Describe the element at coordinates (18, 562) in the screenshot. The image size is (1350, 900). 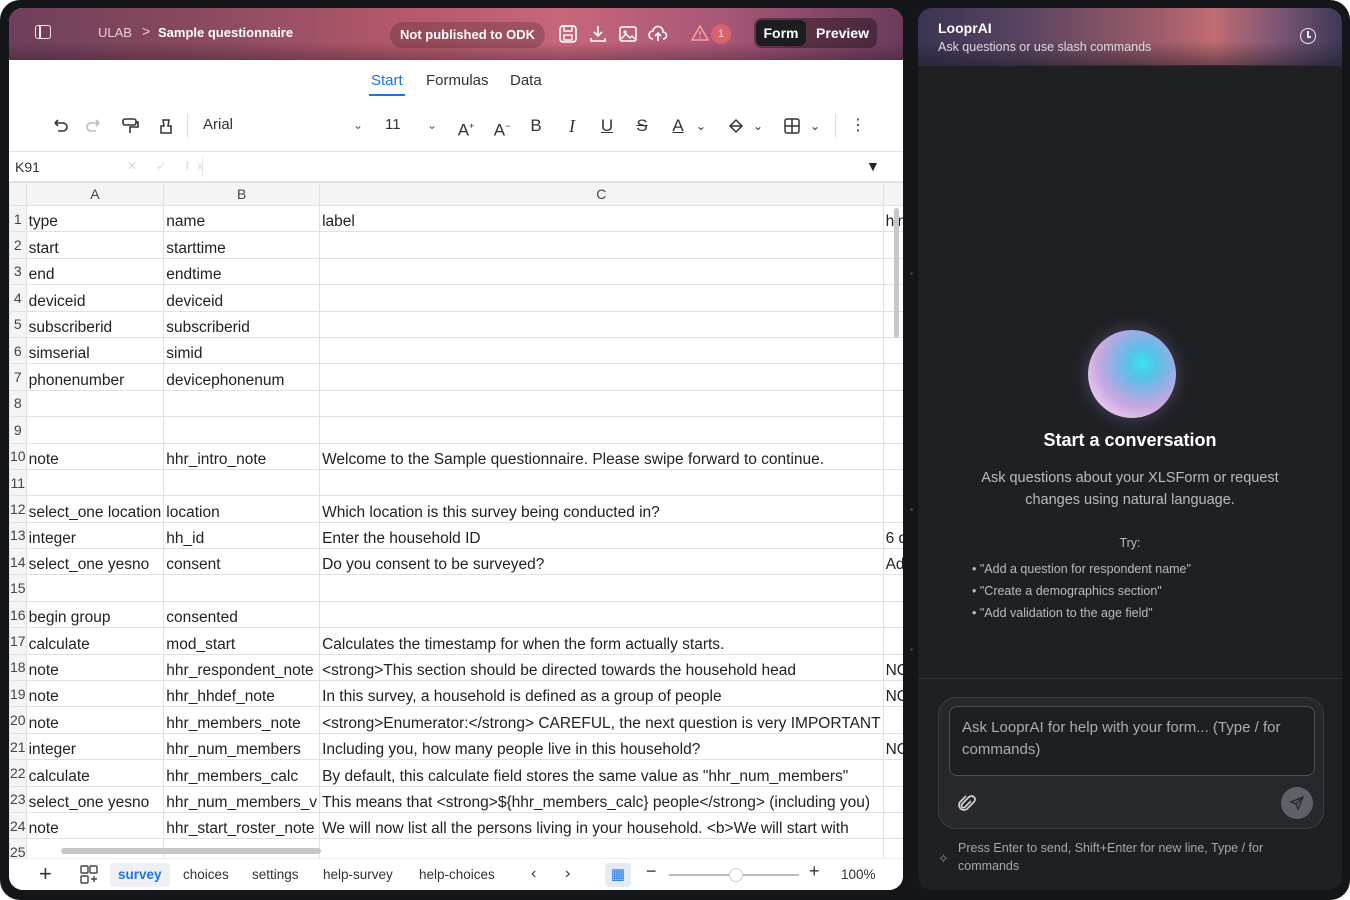
I see `row-header: 14` at that location.